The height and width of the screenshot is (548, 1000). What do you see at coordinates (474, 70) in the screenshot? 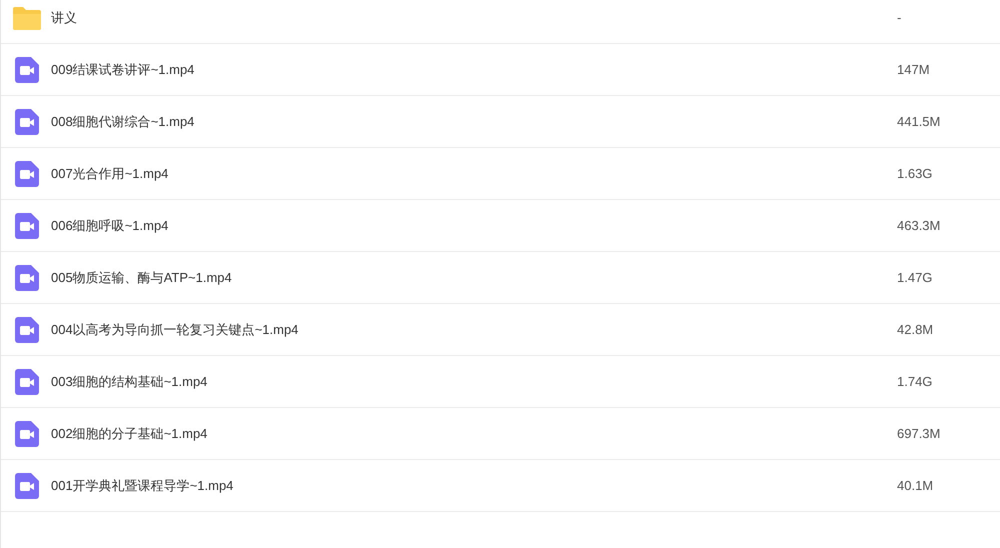
I see `file-name: 009结课试卷讲评~1.mp4` at bounding box center [474, 70].